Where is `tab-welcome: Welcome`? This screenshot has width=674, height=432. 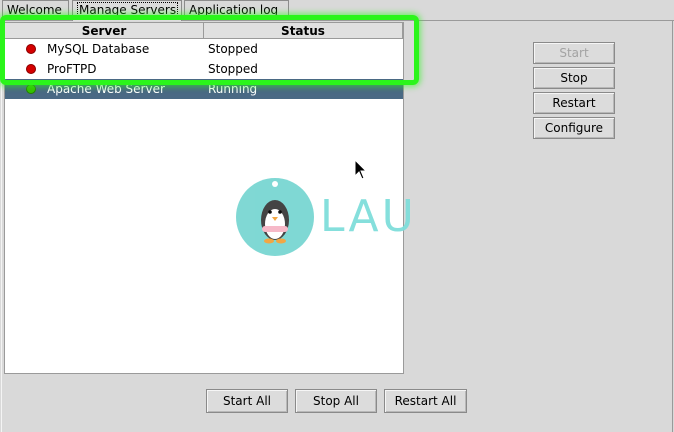
tab-welcome: Welcome is located at coordinates (35, 9).